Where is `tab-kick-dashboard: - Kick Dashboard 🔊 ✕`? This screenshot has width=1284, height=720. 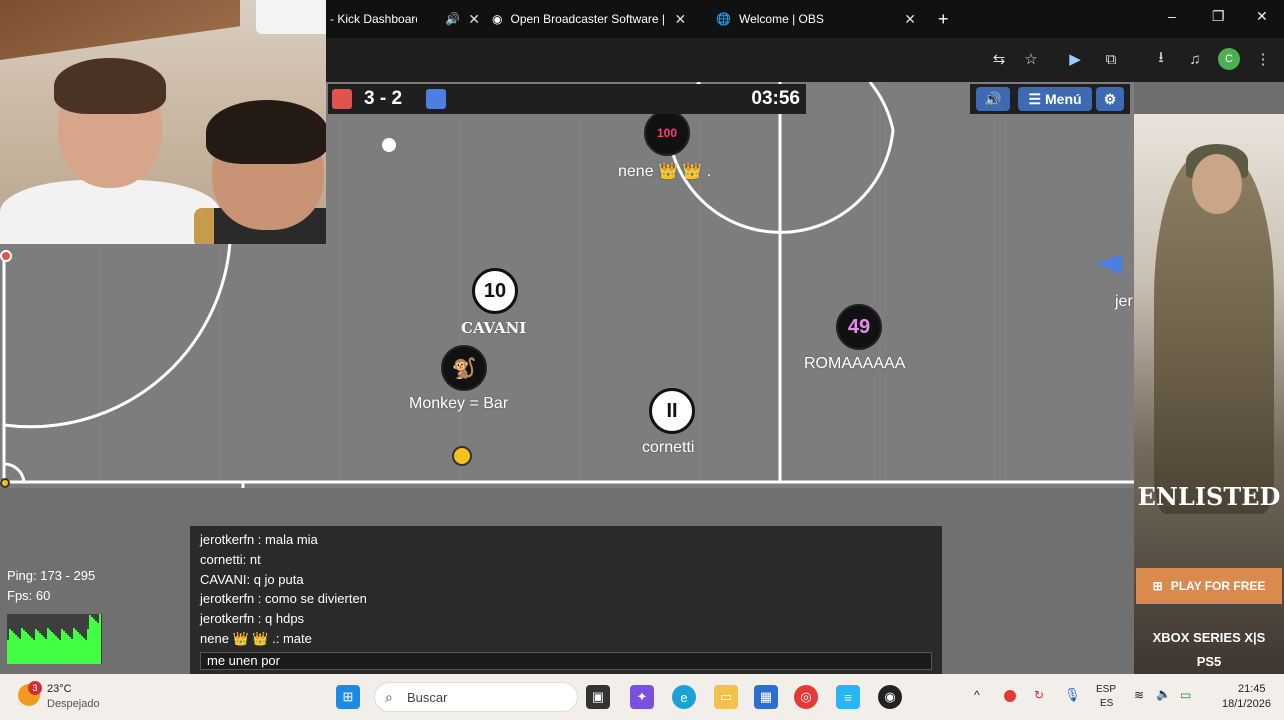 tab-kick-dashboard: - Kick Dashboard 🔊 ✕ is located at coordinates (405, 19).